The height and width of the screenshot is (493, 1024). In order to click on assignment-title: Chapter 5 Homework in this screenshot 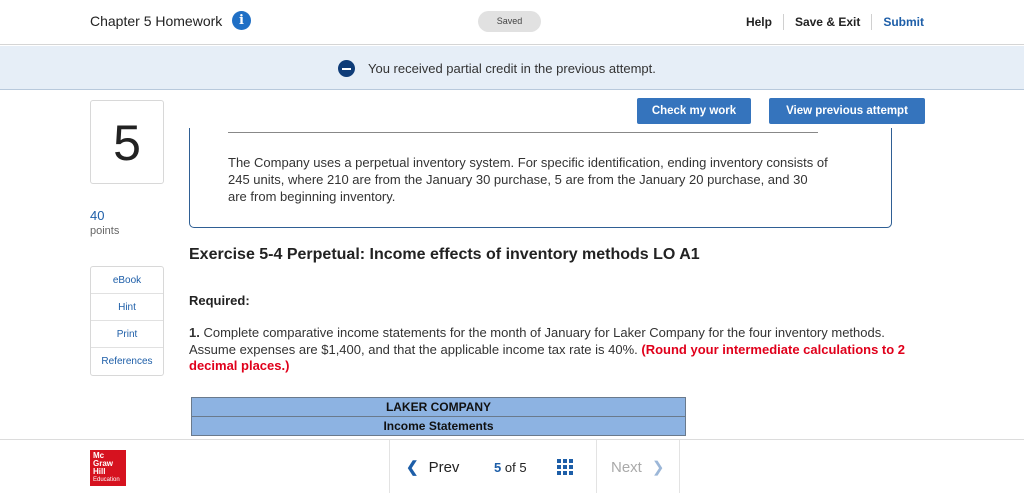, I will do `click(156, 21)`.